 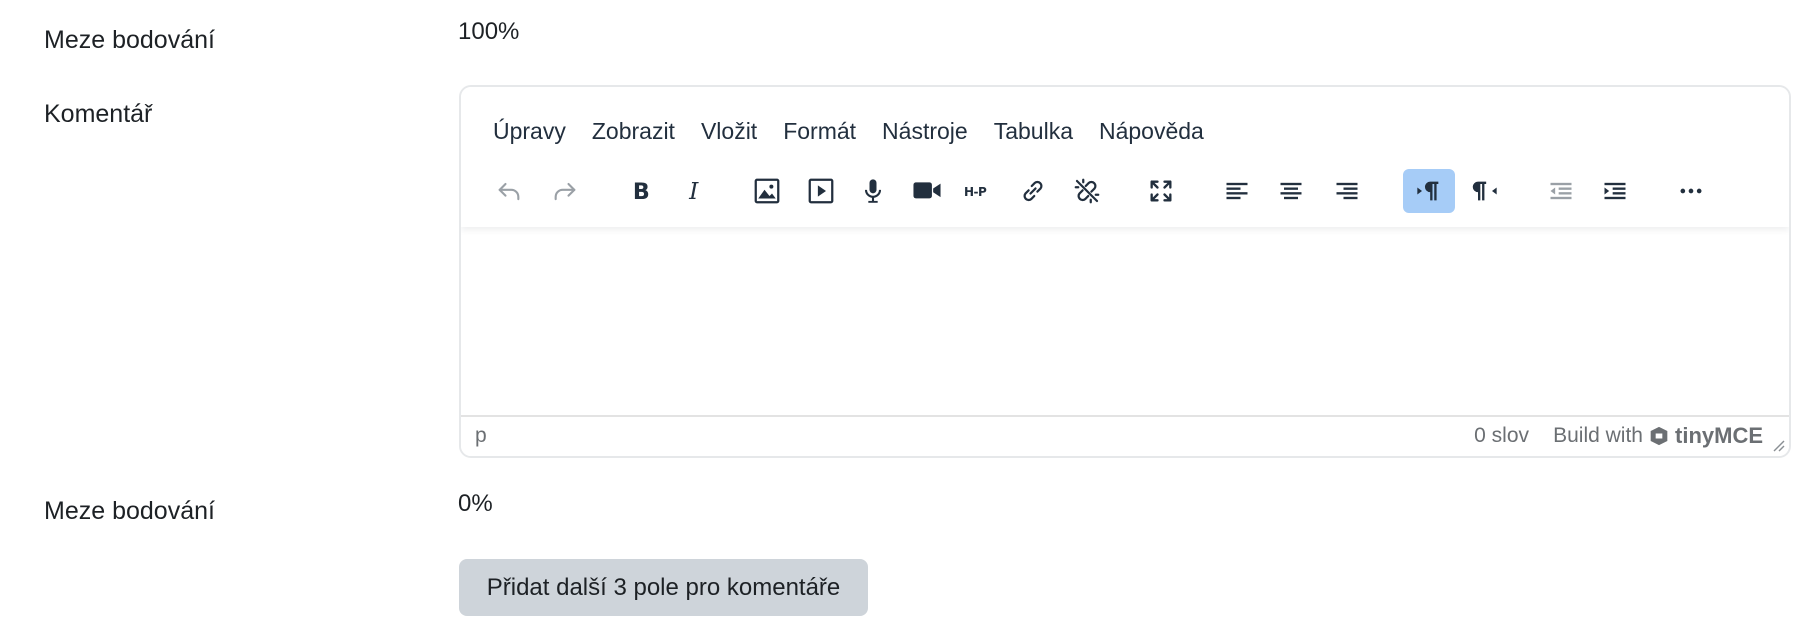 I want to click on tinymce-logo-icon, so click(x=1659, y=436).